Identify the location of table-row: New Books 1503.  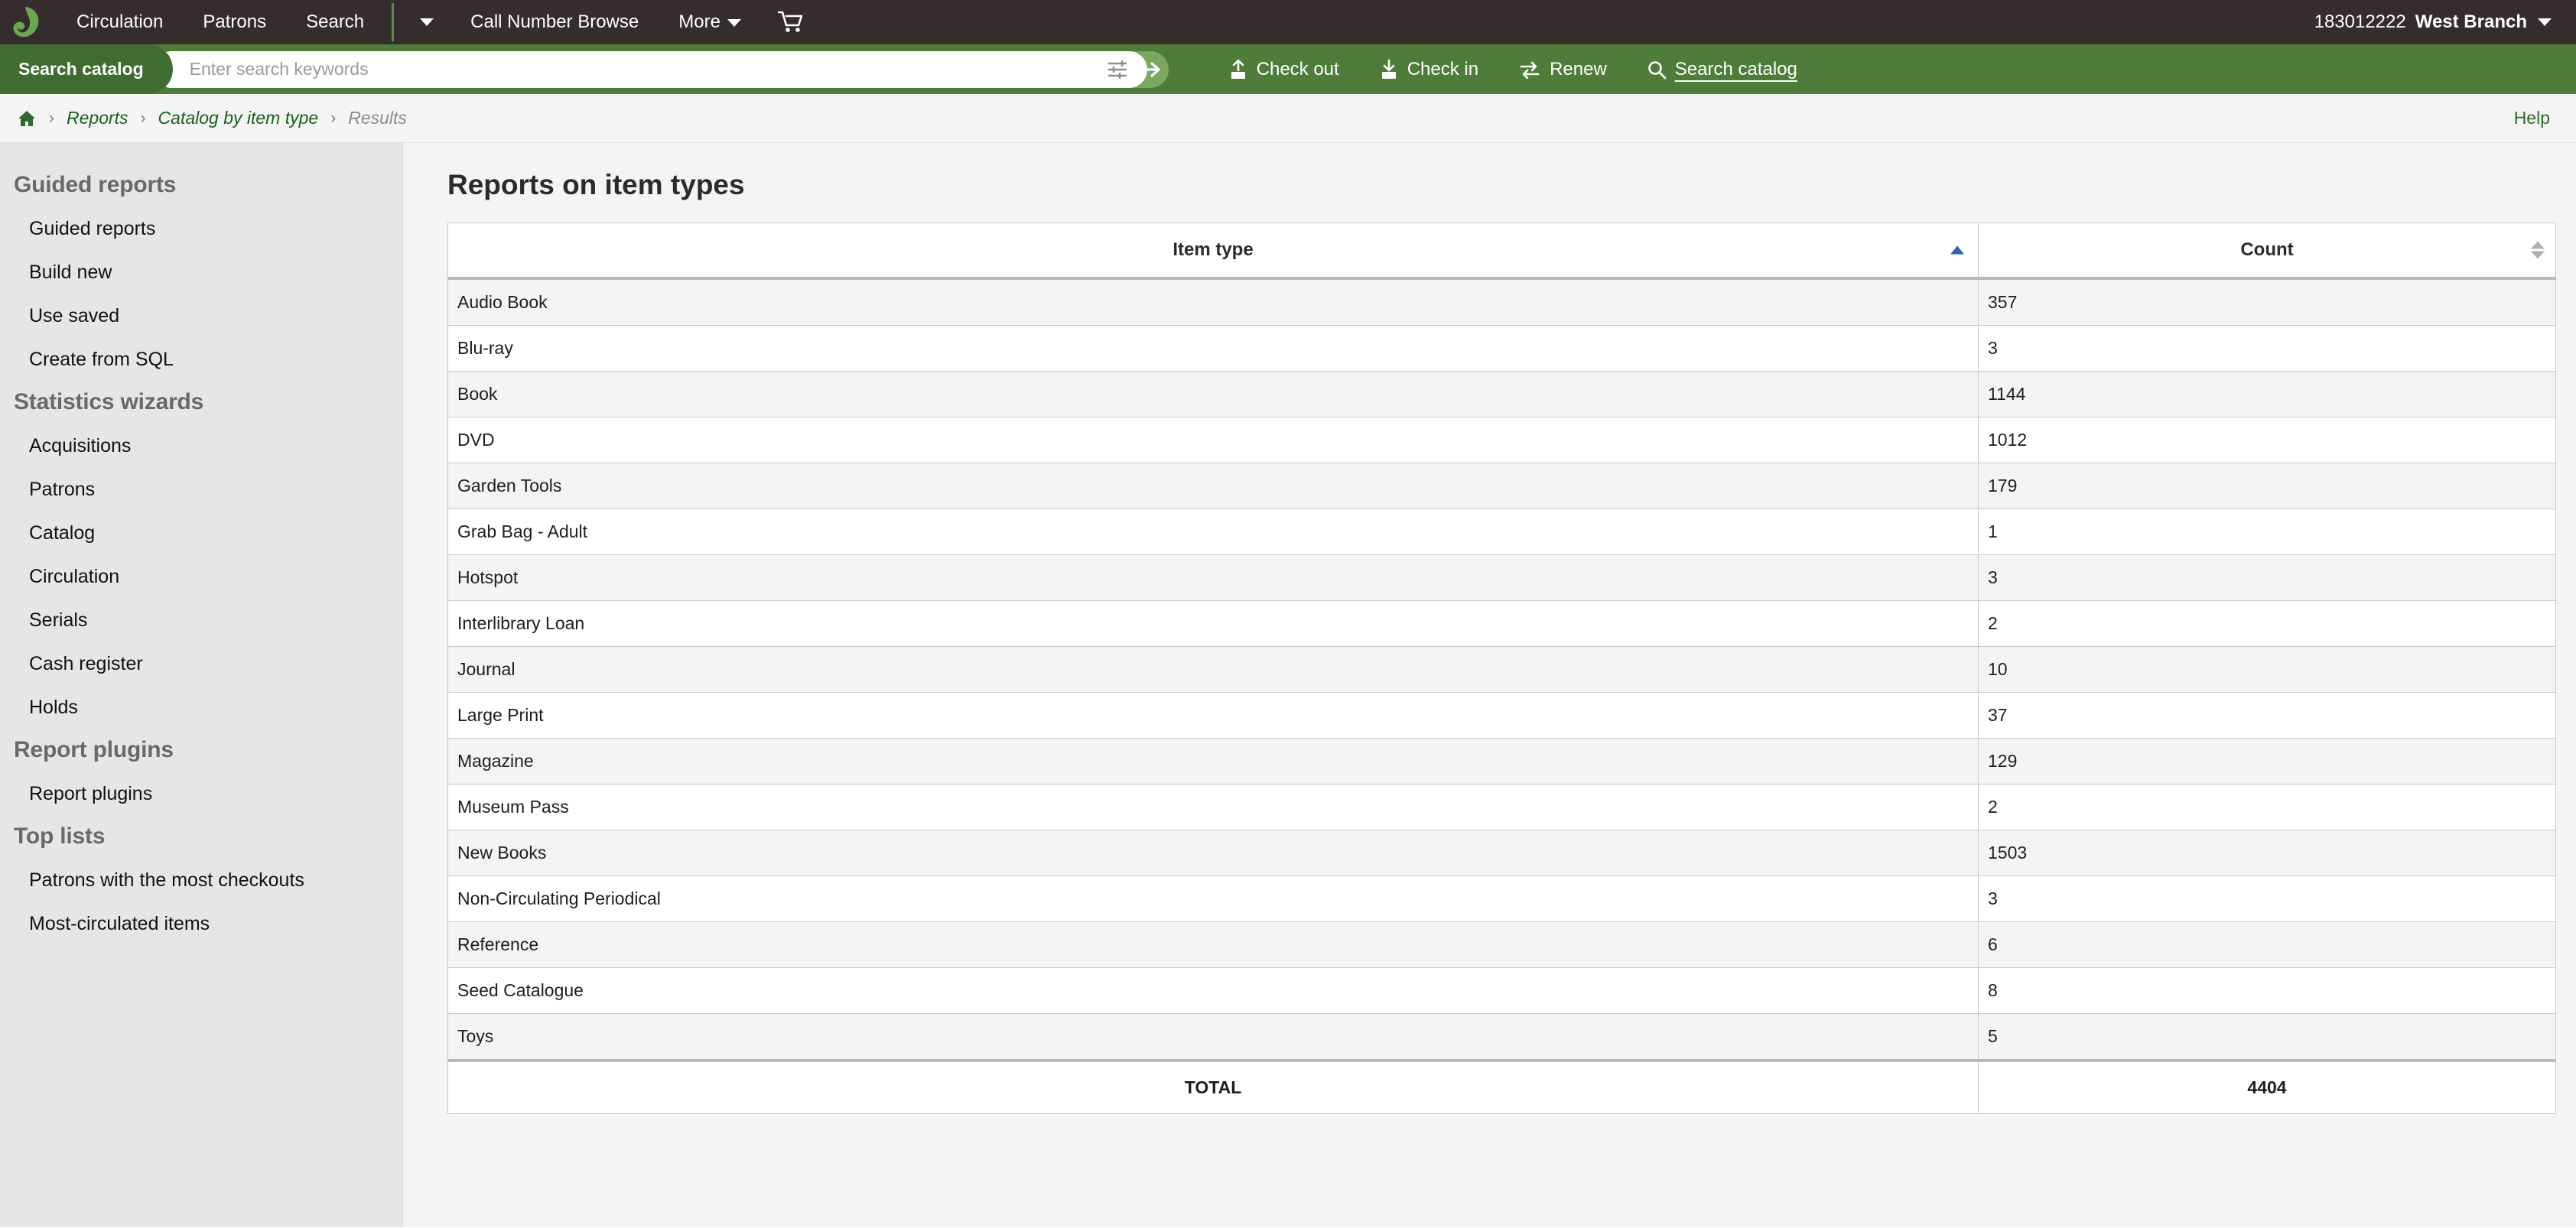
(1501, 853).